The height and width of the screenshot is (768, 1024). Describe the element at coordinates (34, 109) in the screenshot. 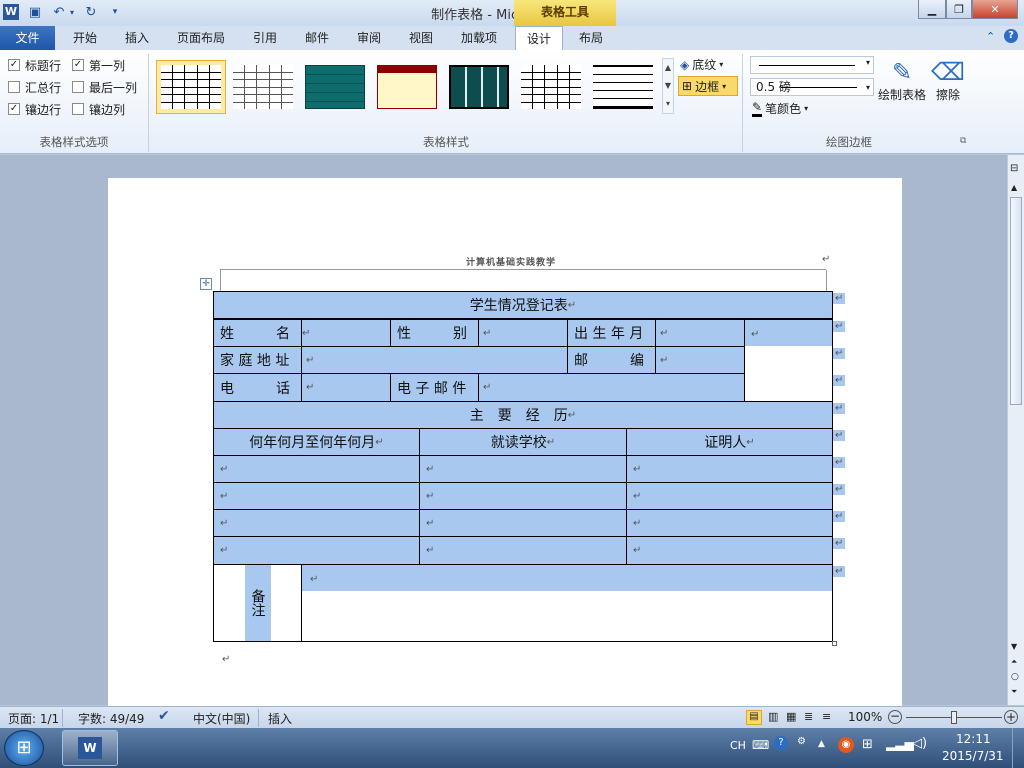

I see `banded-rows-checkbox: ✓ 镶边行` at that location.